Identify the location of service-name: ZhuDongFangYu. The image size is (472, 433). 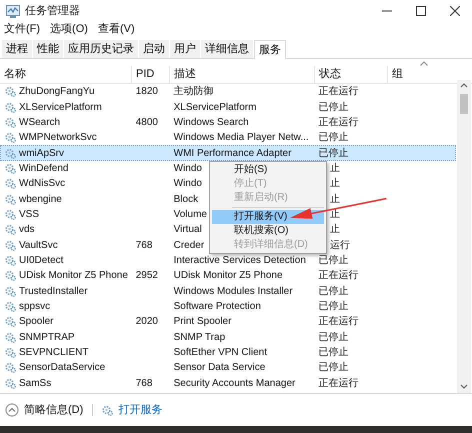
(57, 92).